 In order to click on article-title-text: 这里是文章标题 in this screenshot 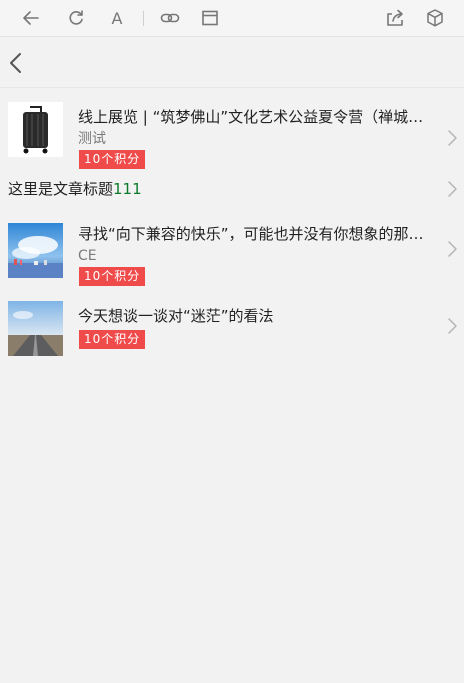, I will do `click(61, 189)`.